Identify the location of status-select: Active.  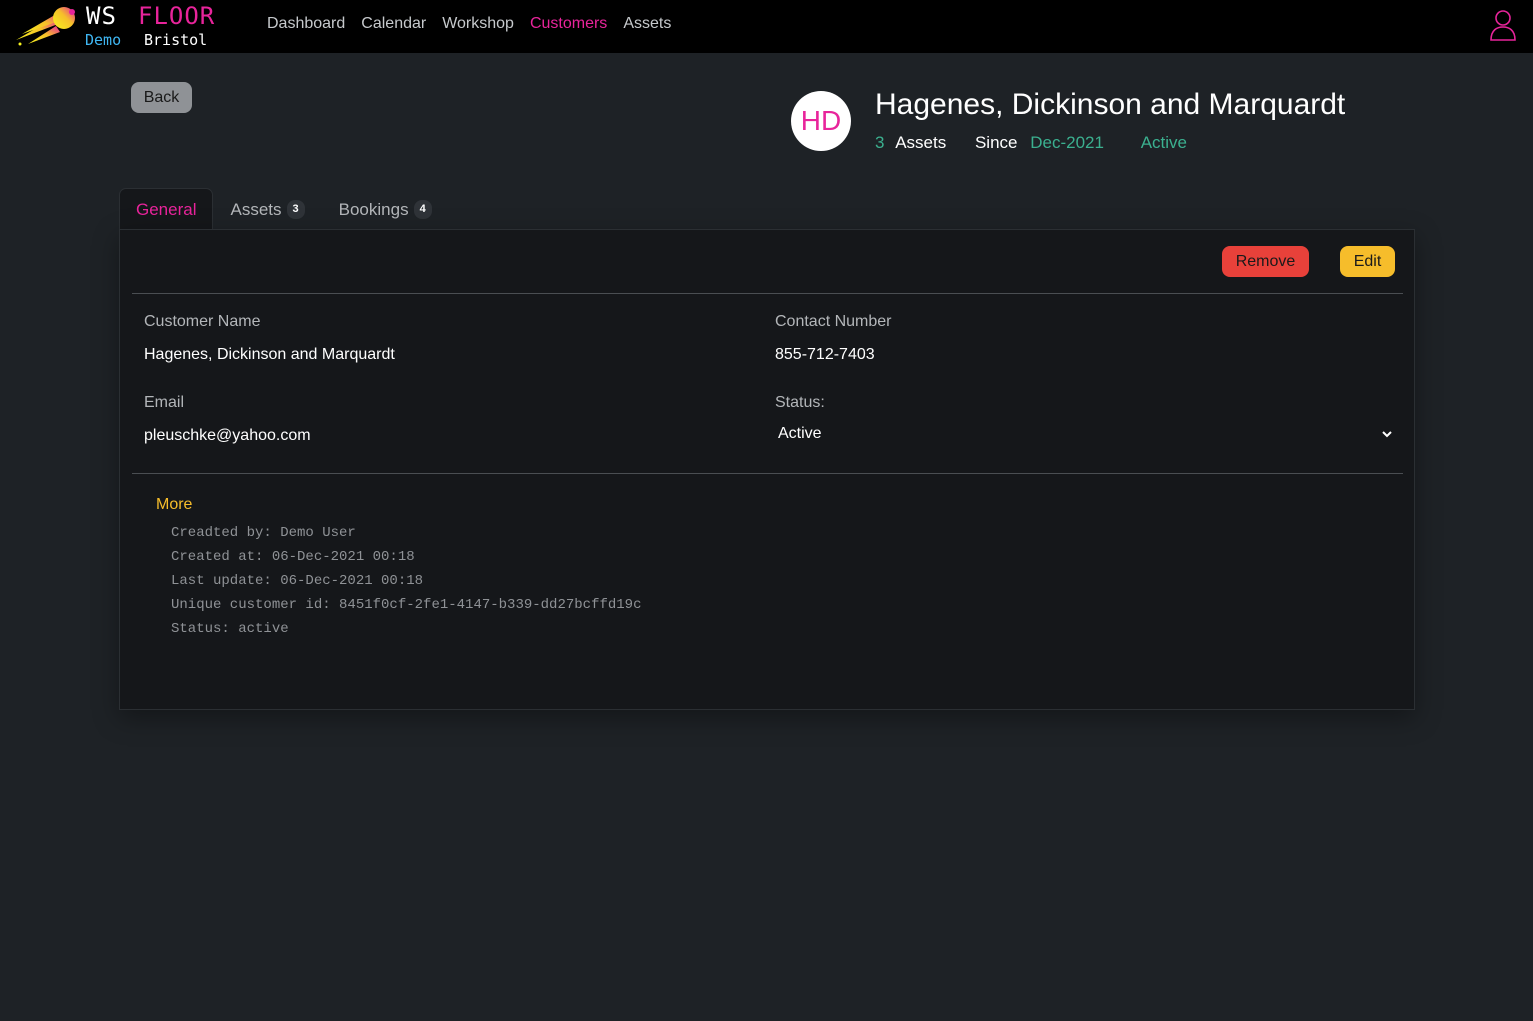
(1085, 434).